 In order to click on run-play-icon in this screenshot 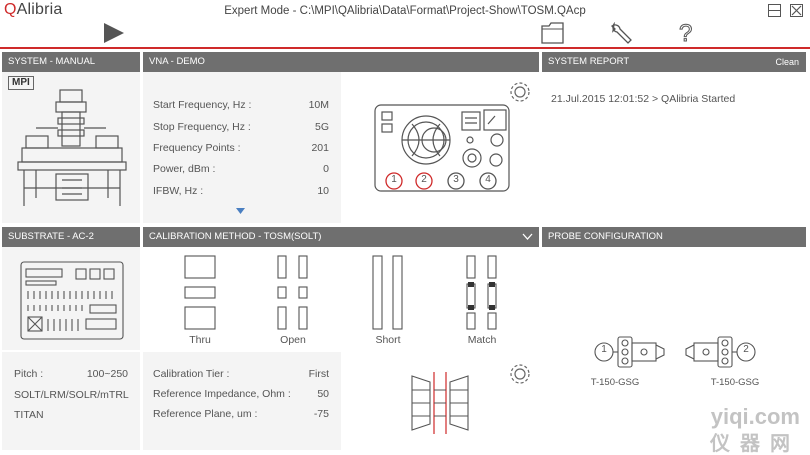, I will do `click(114, 33)`.